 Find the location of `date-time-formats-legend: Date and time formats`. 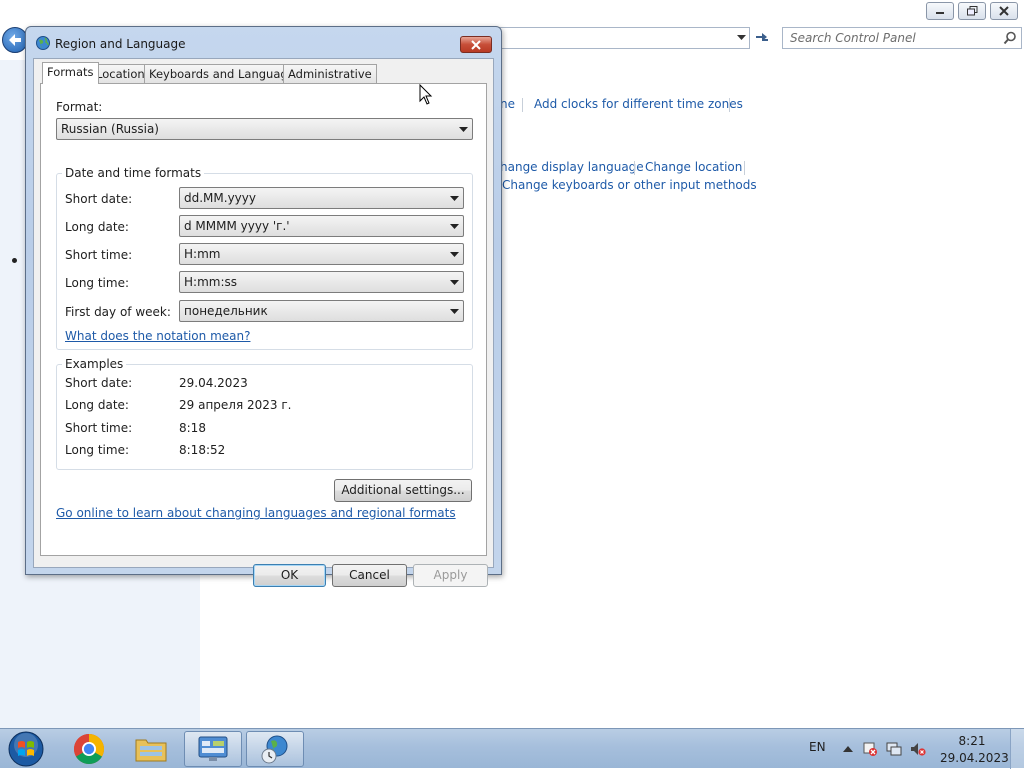

date-time-formats-legend: Date and time formats is located at coordinates (133, 173).